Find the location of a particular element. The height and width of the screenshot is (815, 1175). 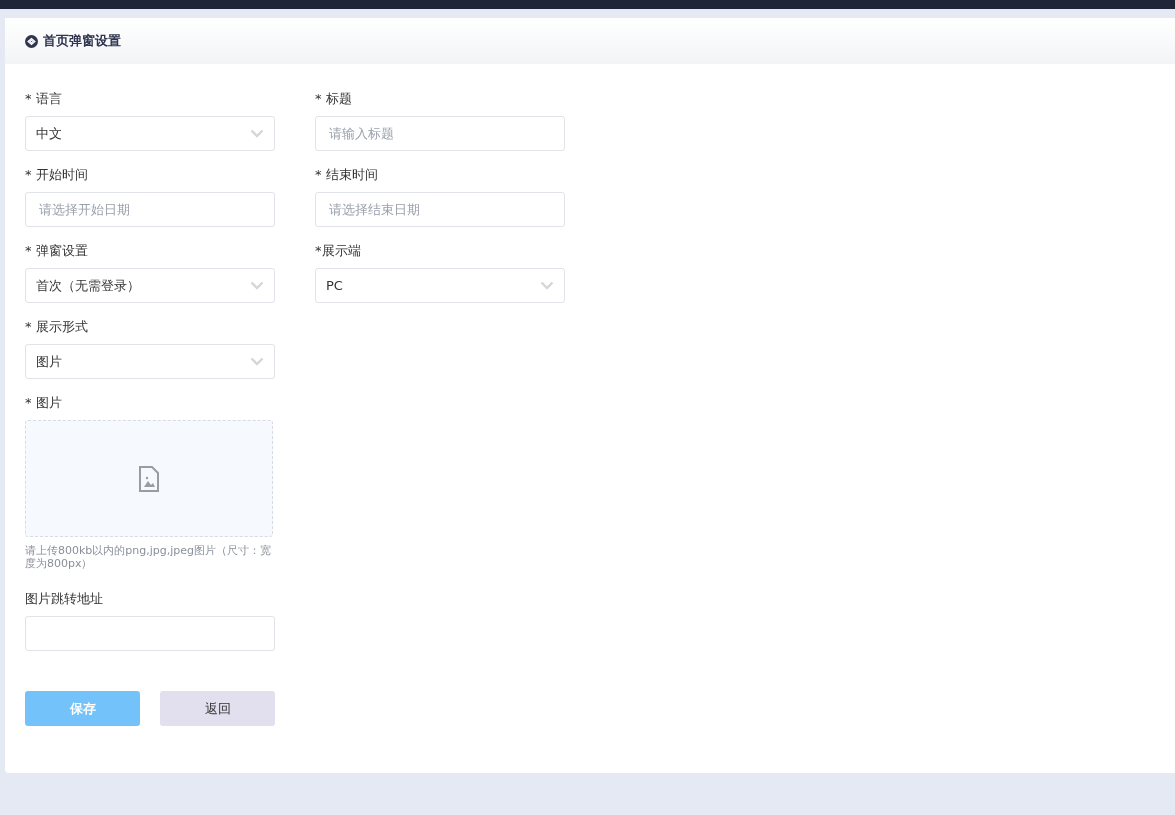

select-field: PC is located at coordinates (440, 285).